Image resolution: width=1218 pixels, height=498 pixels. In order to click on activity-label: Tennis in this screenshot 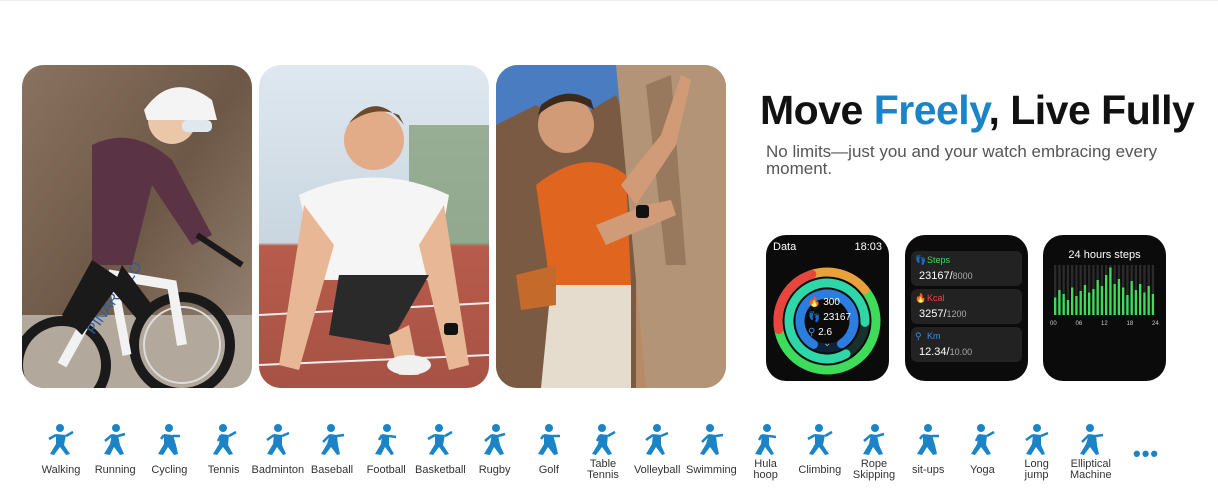, I will do `click(223, 470)`.